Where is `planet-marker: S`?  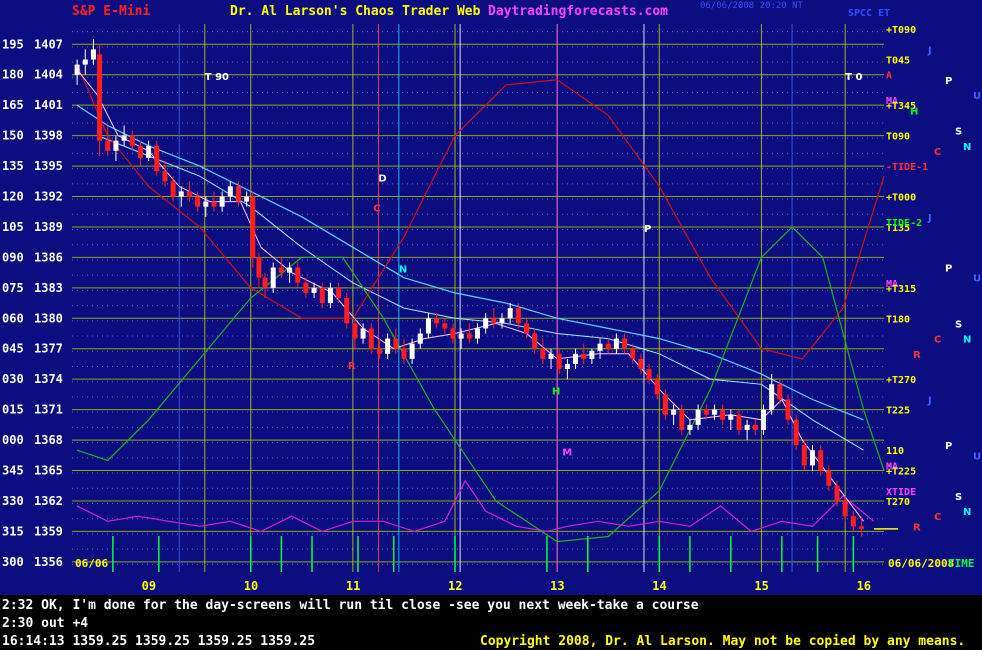 planet-marker: S is located at coordinates (958, 324).